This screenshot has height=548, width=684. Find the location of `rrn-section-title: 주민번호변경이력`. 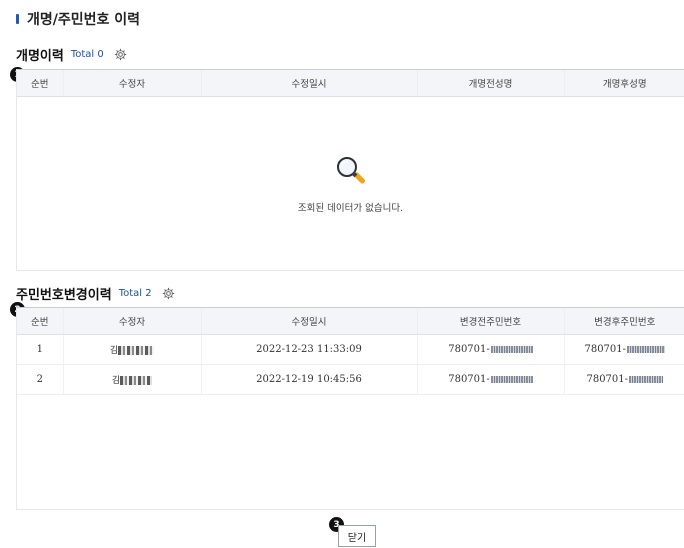

rrn-section-title: 주민번호변경이력 is located at coordinates (64, 295).